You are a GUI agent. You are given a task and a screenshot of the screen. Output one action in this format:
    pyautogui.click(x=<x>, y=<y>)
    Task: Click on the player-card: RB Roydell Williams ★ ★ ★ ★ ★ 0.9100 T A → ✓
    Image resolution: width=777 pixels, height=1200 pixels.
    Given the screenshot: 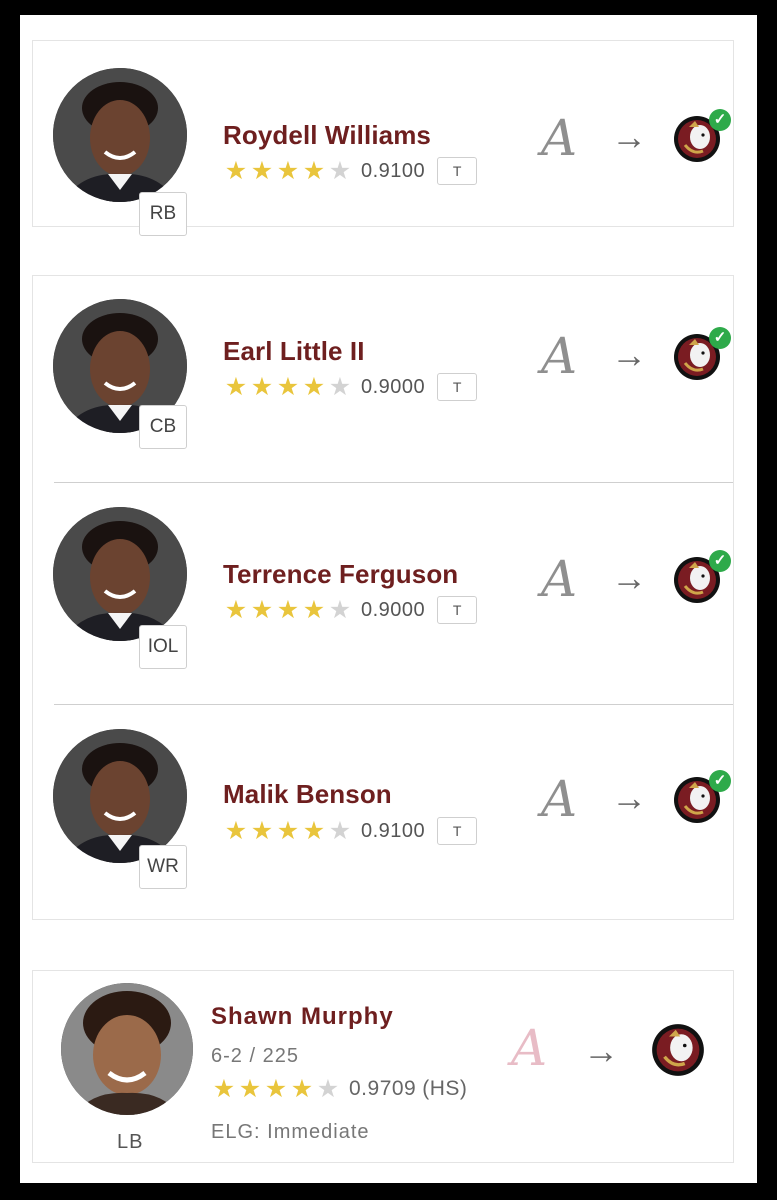 What is the action you would take?
    pyautogui.click(x=383, y=138)
    